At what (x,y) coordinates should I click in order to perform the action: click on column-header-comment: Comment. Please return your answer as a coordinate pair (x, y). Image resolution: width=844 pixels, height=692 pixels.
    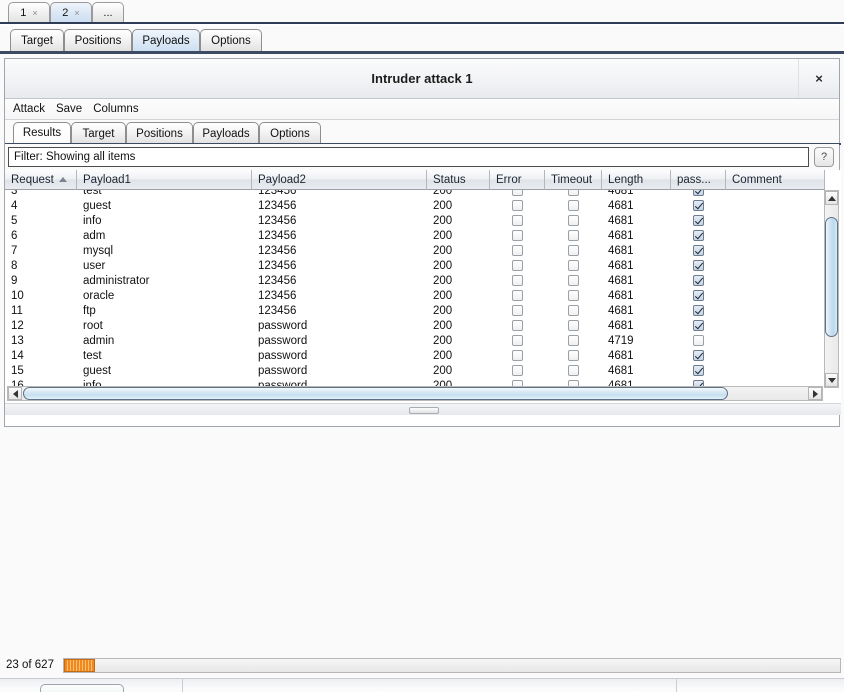
    Looking at the image, I should click on (775, 180).